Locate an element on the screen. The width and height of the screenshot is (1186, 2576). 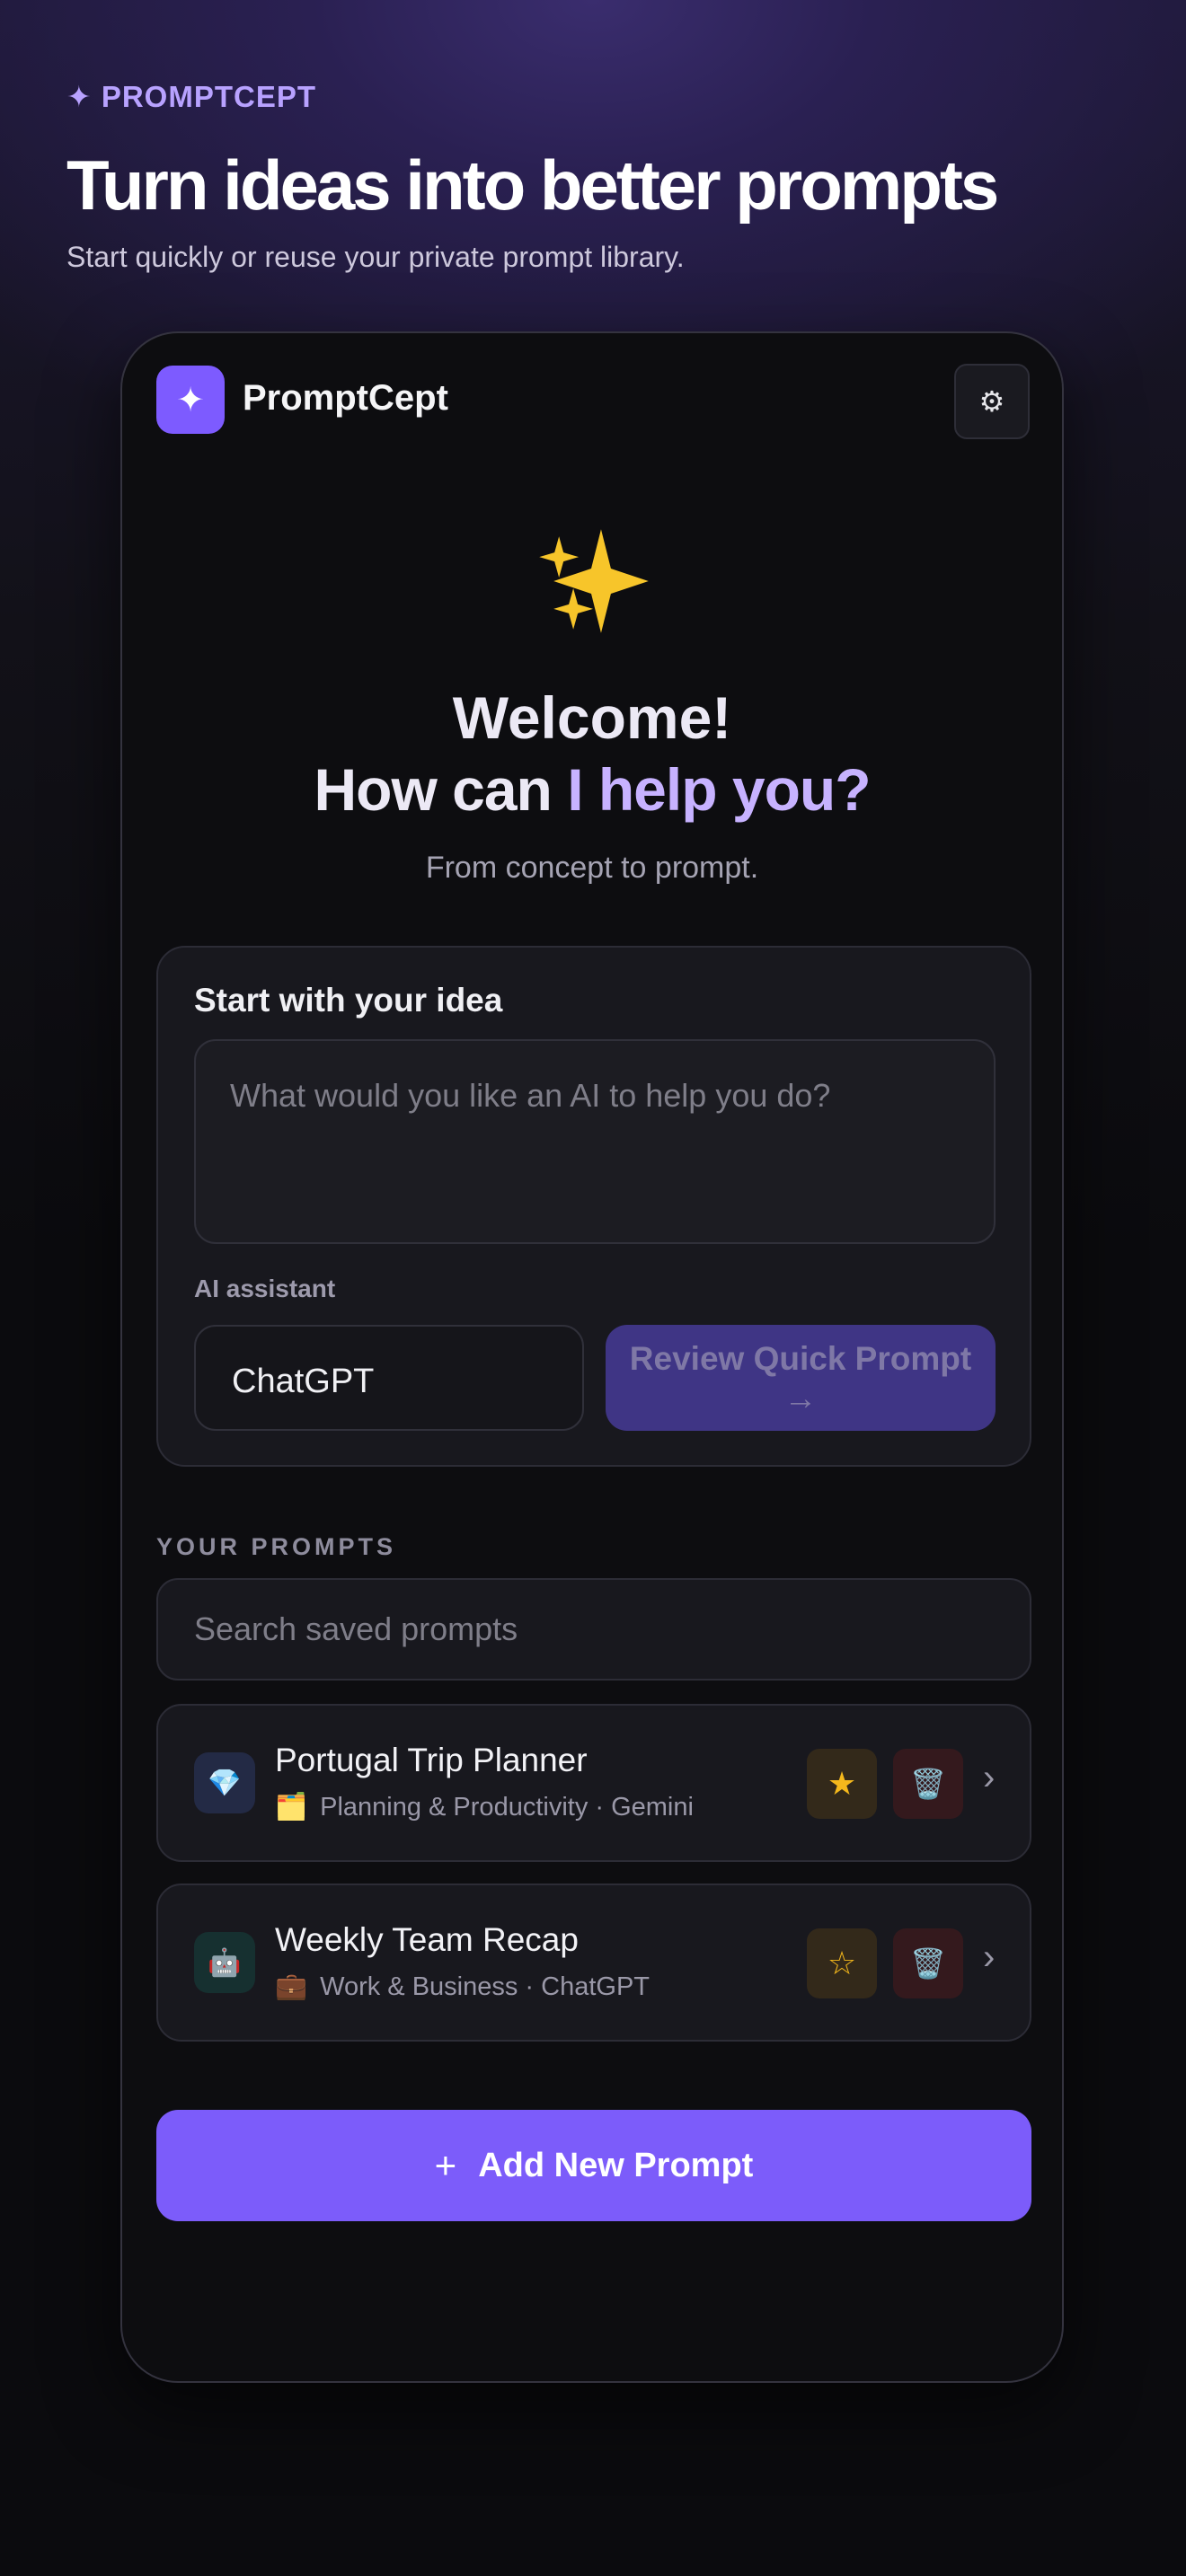
prompt-meta: 🗂️ Planning & Productivity · Gemini is located at coordinates (484, 1807).